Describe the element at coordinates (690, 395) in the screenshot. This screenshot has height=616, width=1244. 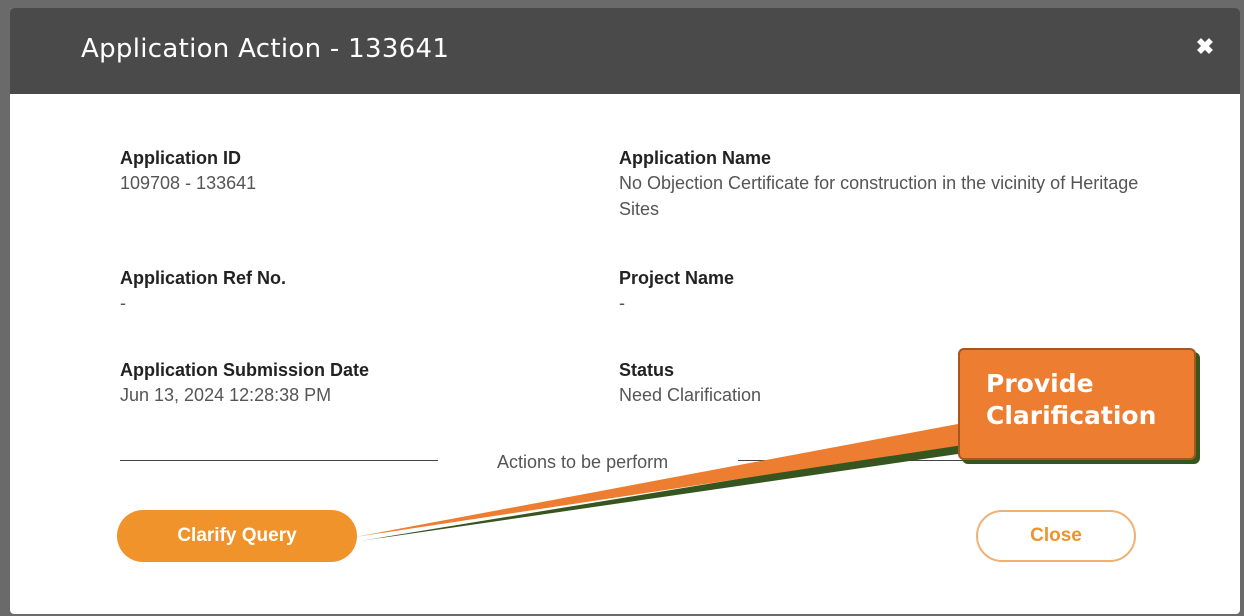
I see `field-value: Need Clarification` at that location.